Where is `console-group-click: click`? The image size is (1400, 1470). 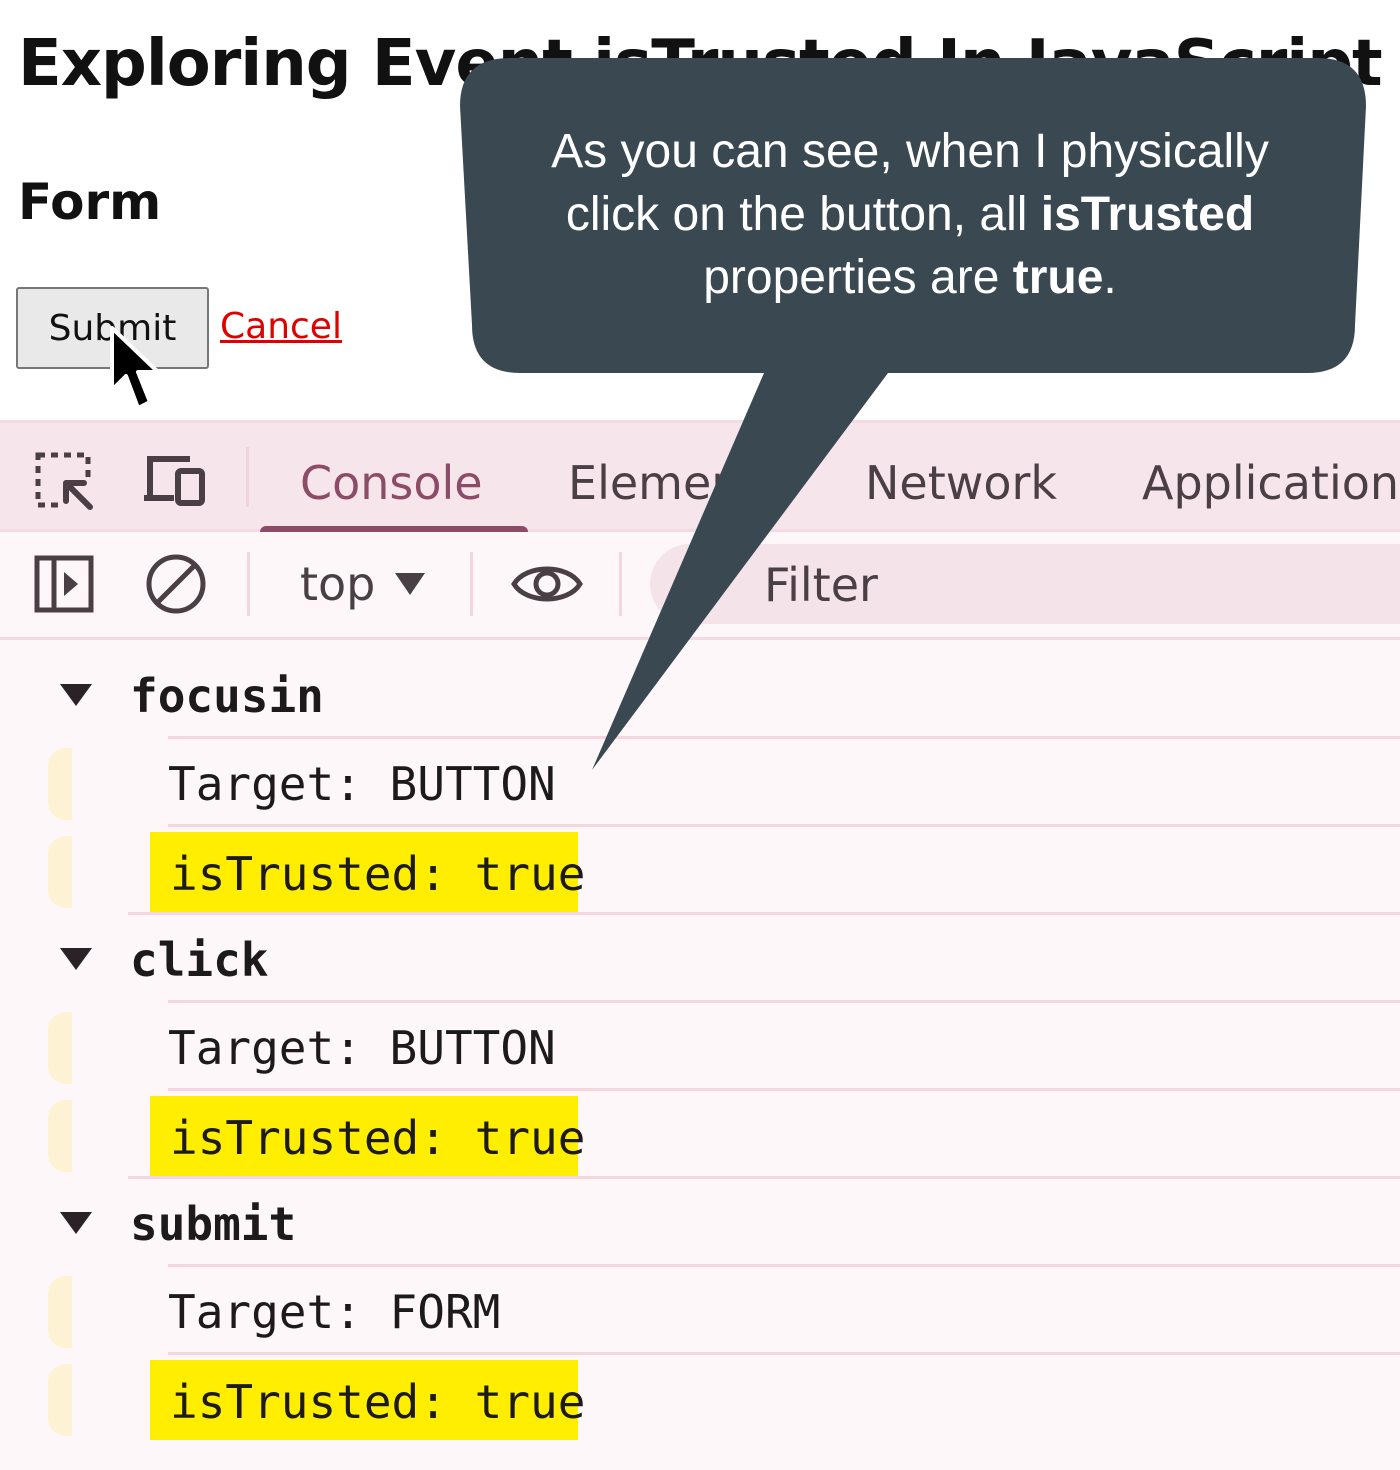 console-group-click: click is located at coordinates (700, 964).